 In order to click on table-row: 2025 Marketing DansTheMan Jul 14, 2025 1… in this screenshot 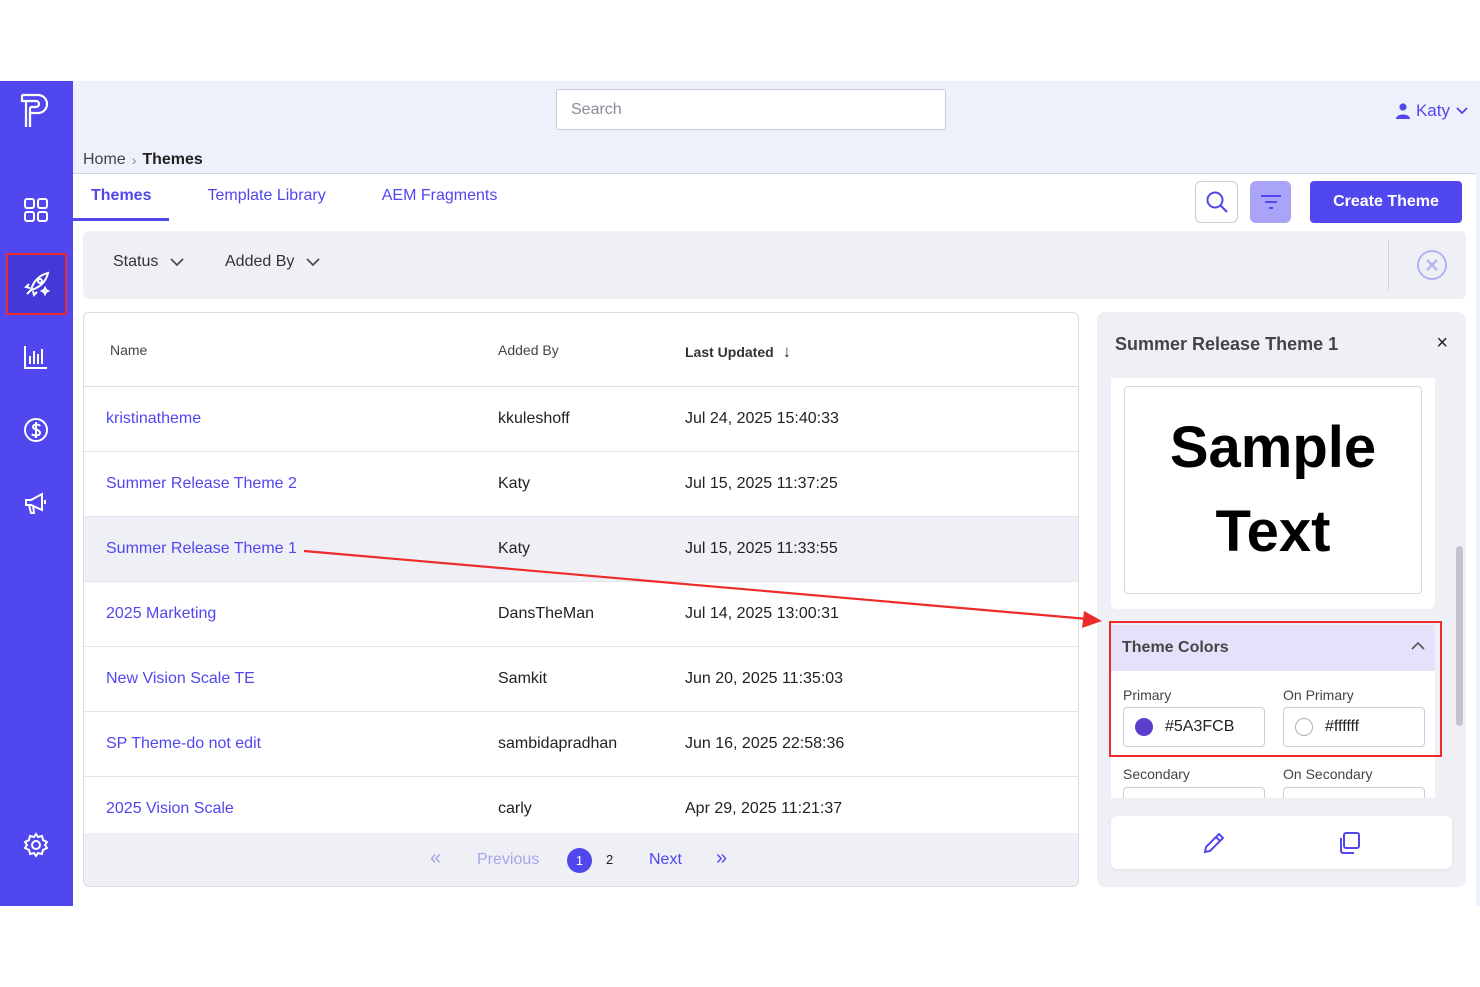, I will do `click(581, 614)`.